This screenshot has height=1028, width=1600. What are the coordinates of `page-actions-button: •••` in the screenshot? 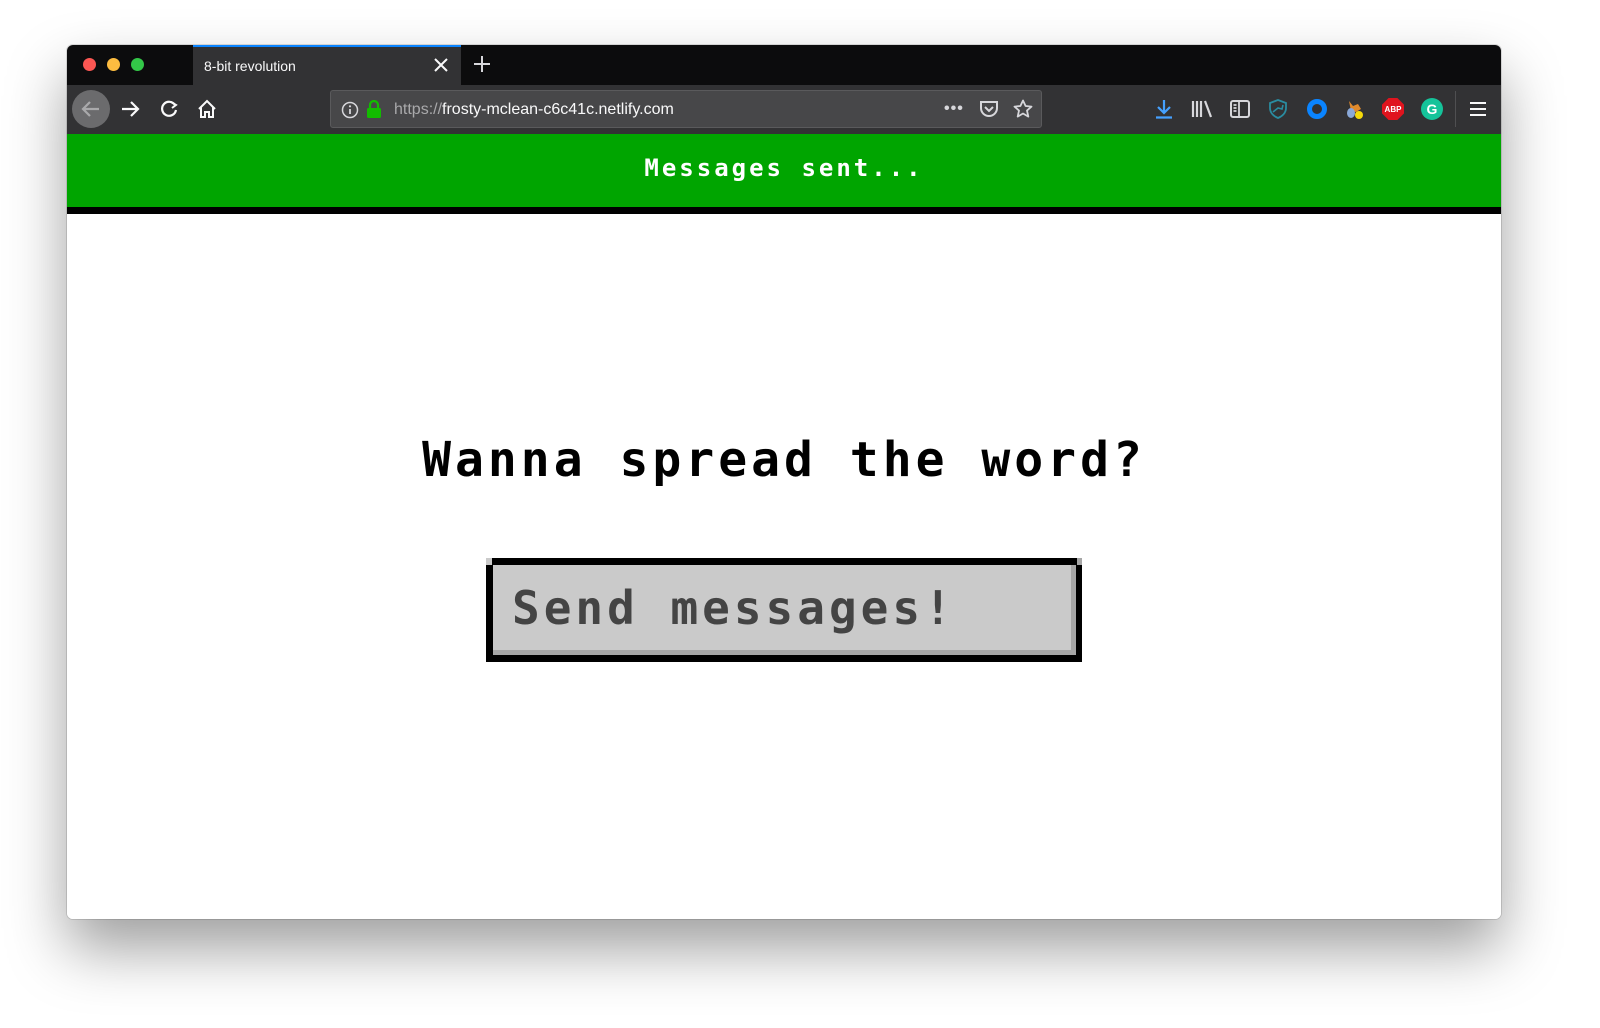 It's located at (954, 109).